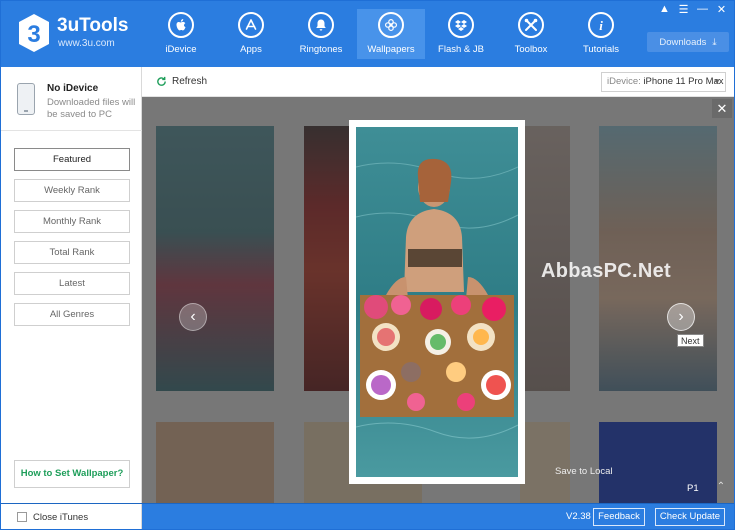 This screenshot has height=530, width=735. I want to click on version-label: V2.38, so click(578, 516).